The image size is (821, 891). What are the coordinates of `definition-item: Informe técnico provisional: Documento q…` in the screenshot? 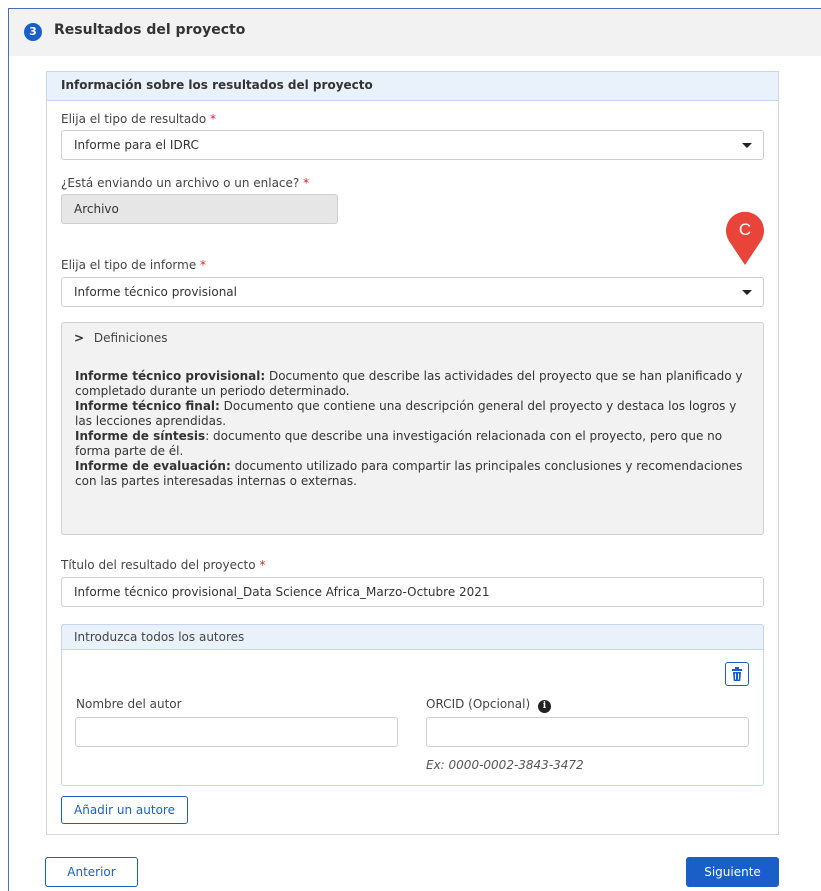 It's located at (409, 383).